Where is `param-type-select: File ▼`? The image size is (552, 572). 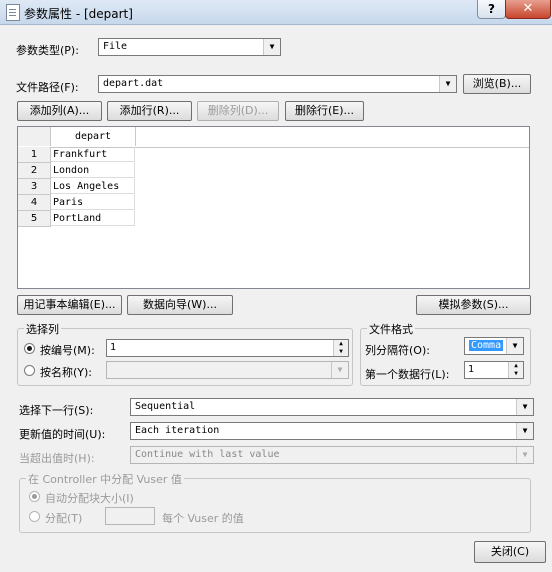 param-type-select: File ▼ is located at coordinates (189, 47).